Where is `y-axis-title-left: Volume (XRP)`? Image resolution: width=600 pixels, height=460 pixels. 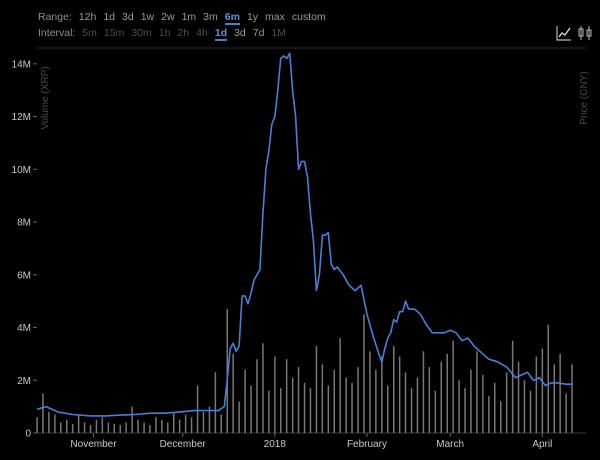 y-axis-title-left: Volume (XRP) is located at coordinates (45, 97).